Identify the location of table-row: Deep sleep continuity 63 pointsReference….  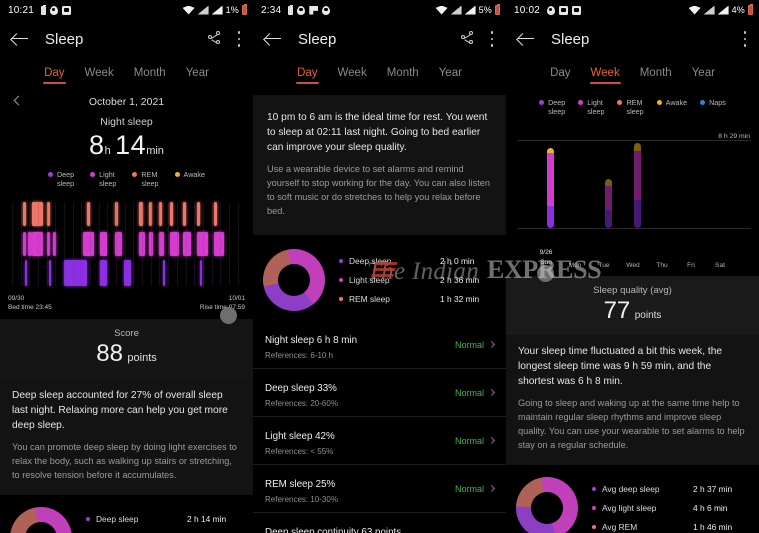
(379, 522).